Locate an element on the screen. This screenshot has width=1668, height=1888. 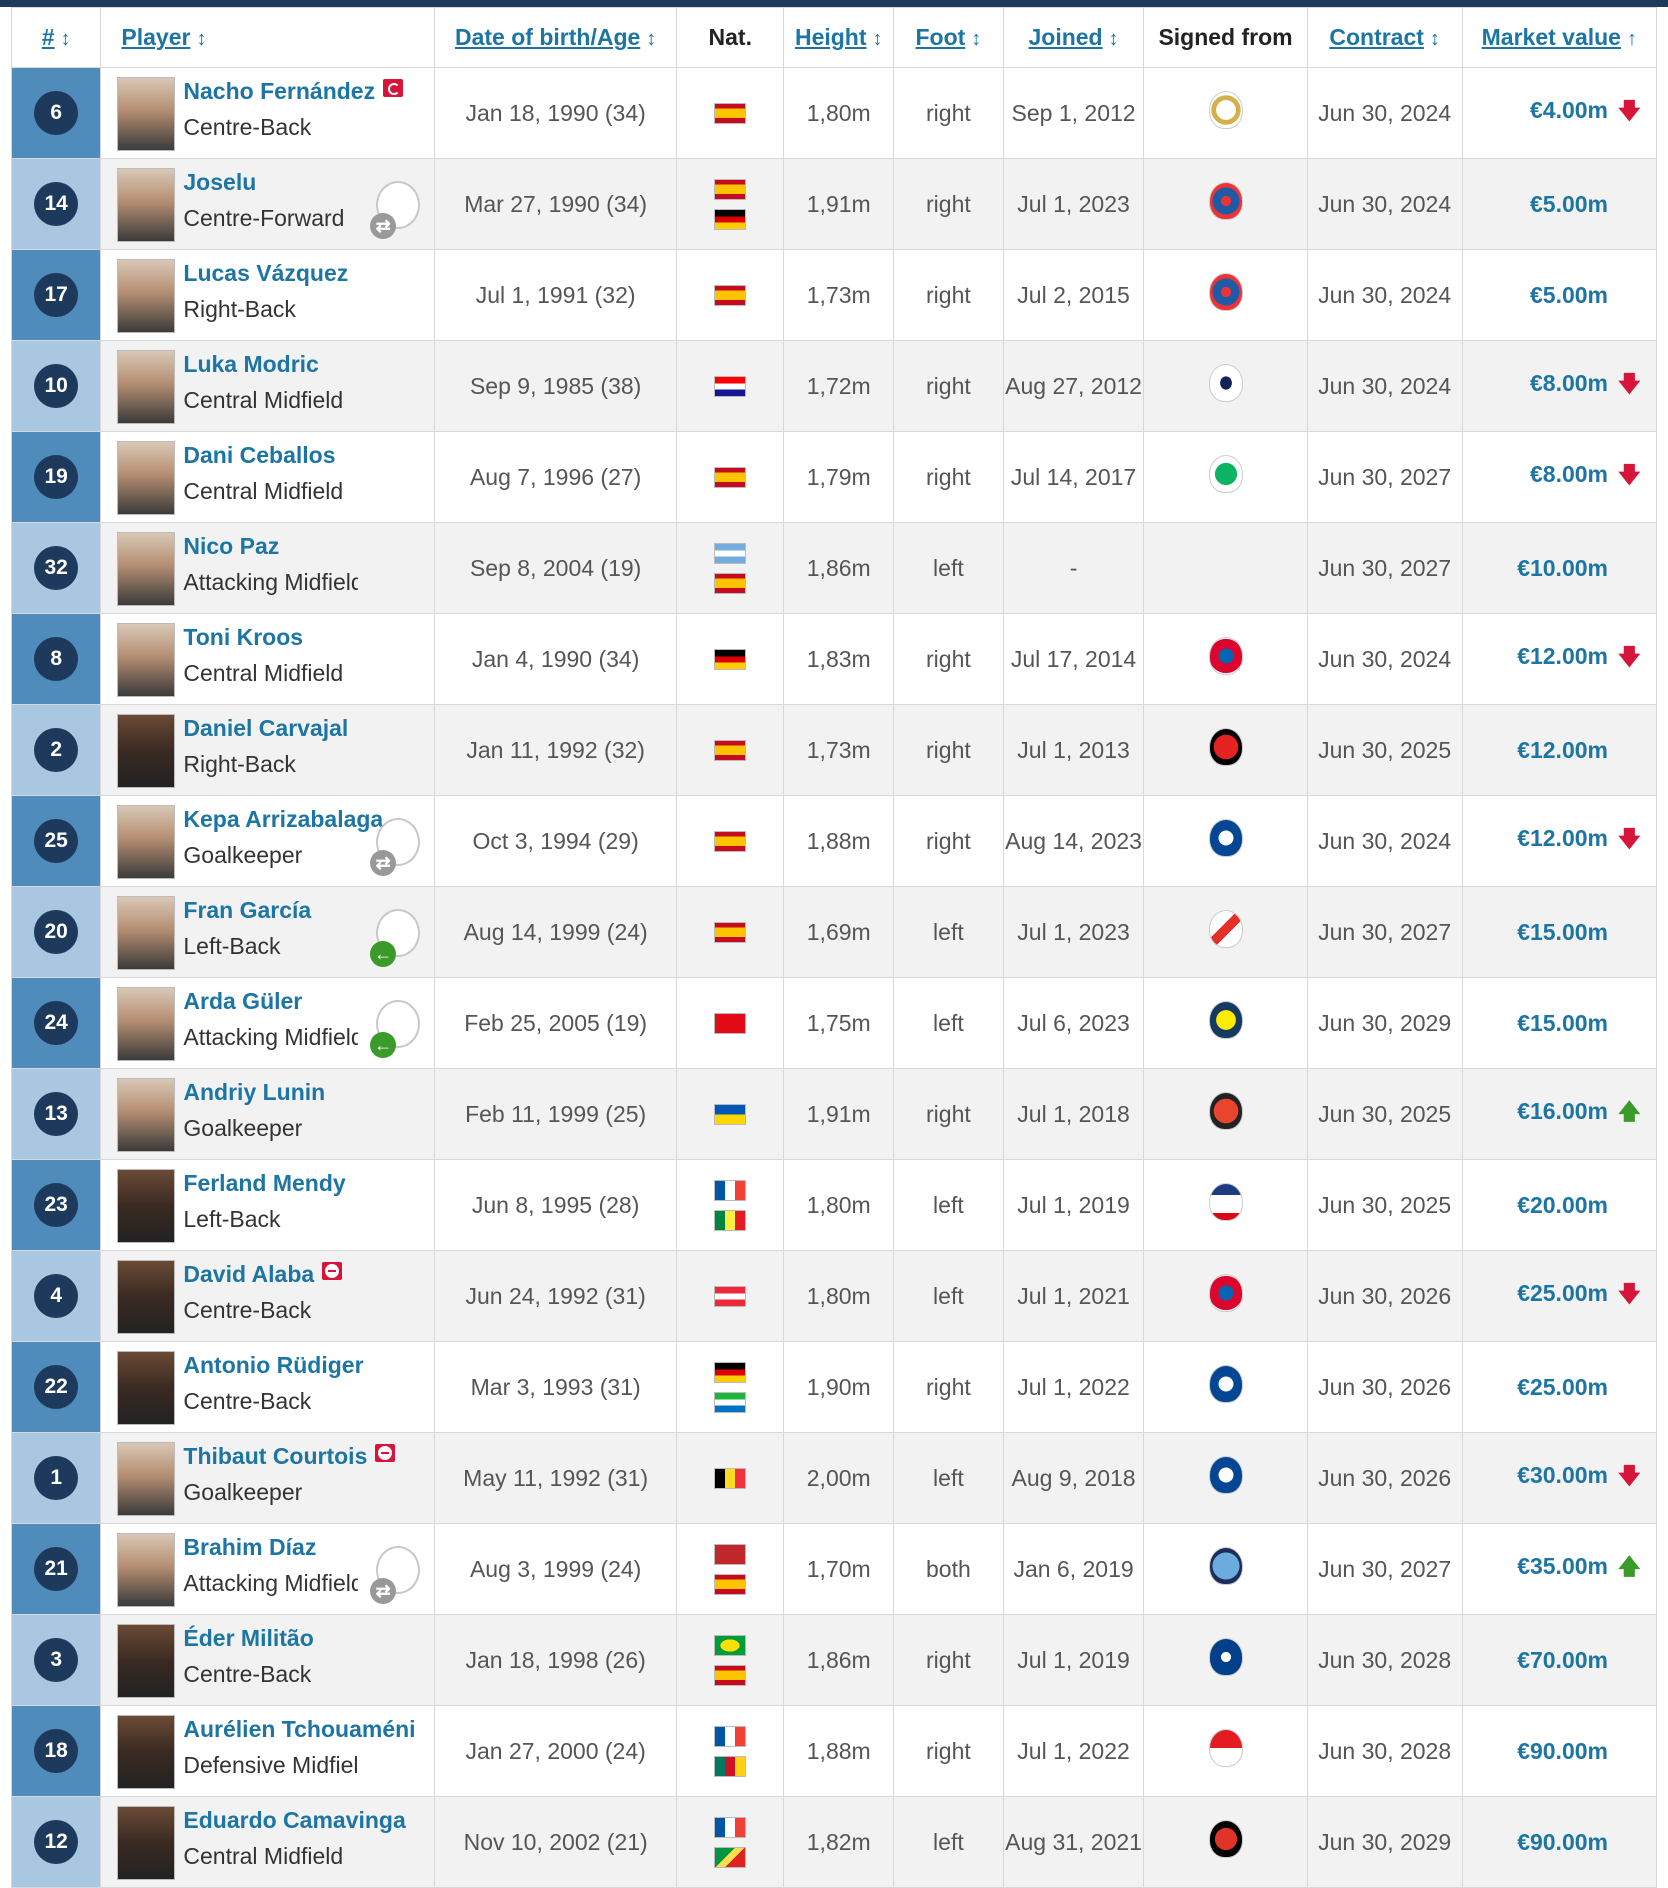
market-value-link: €30.00m is located at coordinates (1562, 1475).